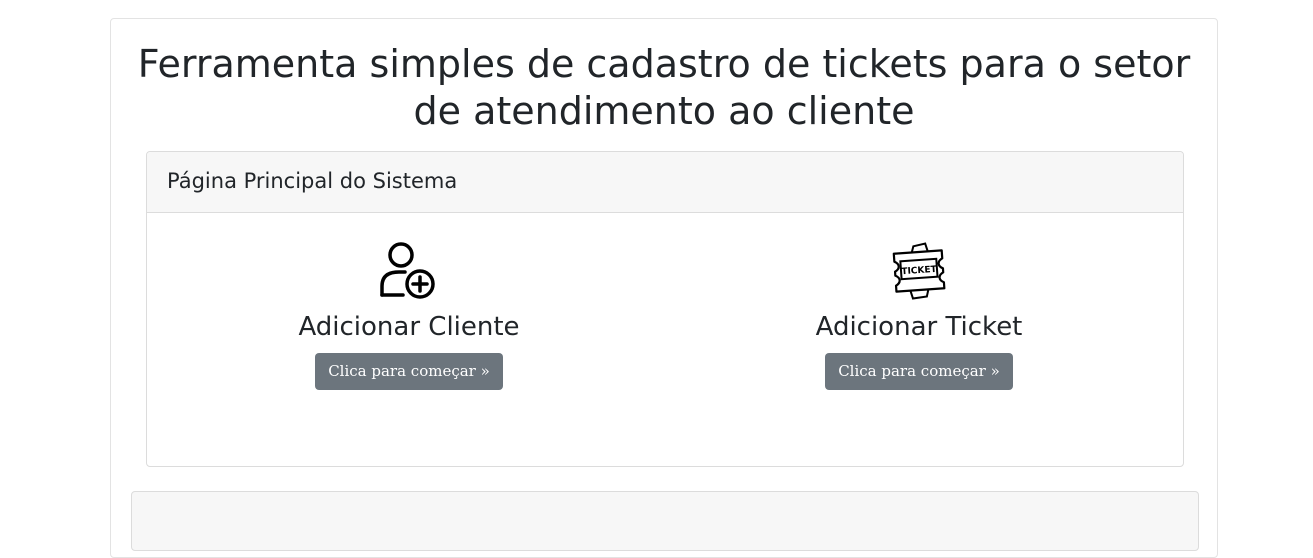 Image resolution: width=1313 pixels, height=558 pixels. What do you see at coordinates (407, 270) in the screenshot?
I see `user-plus-icon` at bounding box center [407, 270].